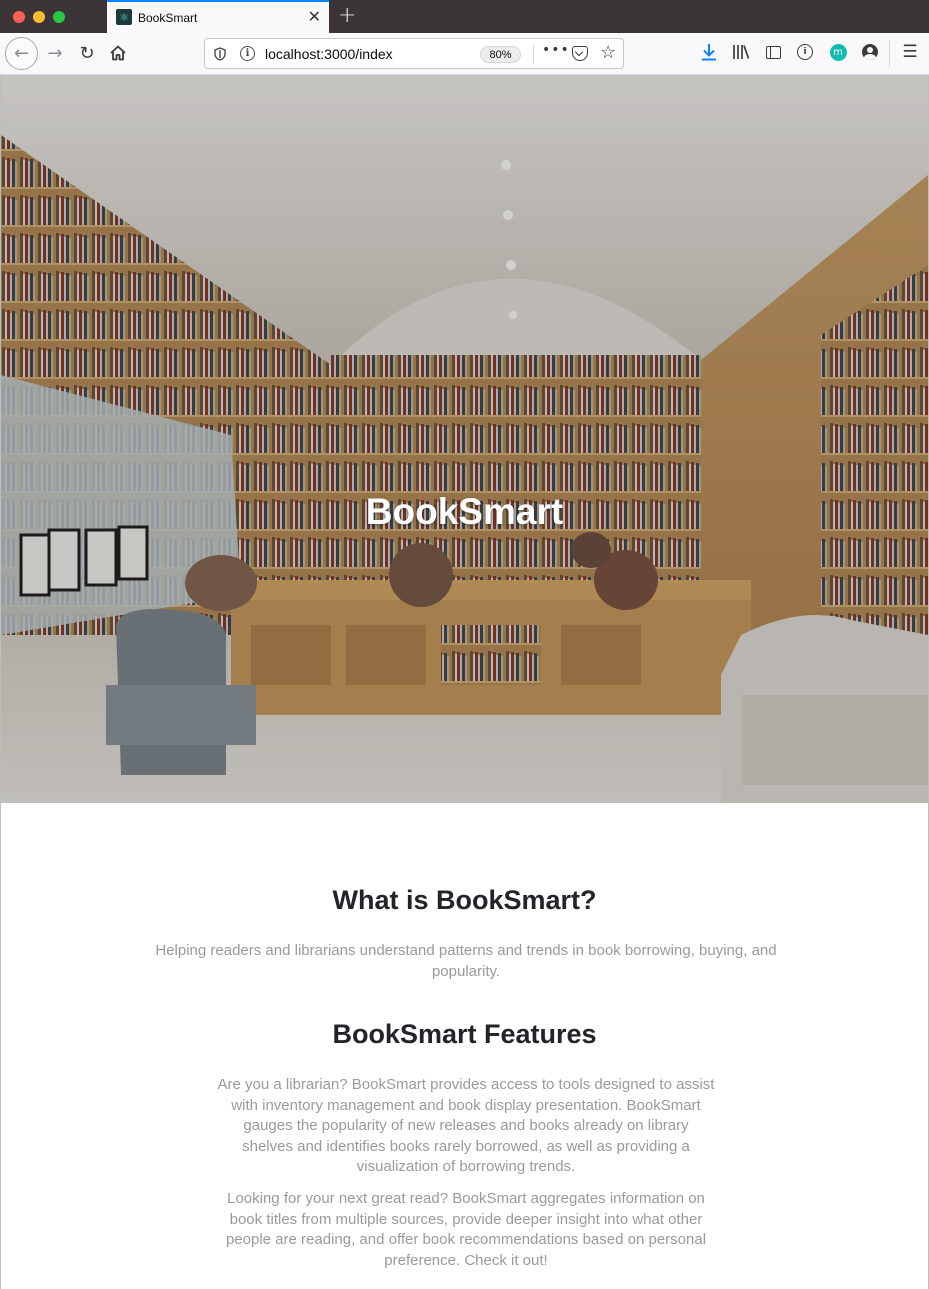 The image size is (929, 1289). What do you see at coordinates (741, 52) in the screenshot?
I see `library-icon` at bounding box center [741, 52].